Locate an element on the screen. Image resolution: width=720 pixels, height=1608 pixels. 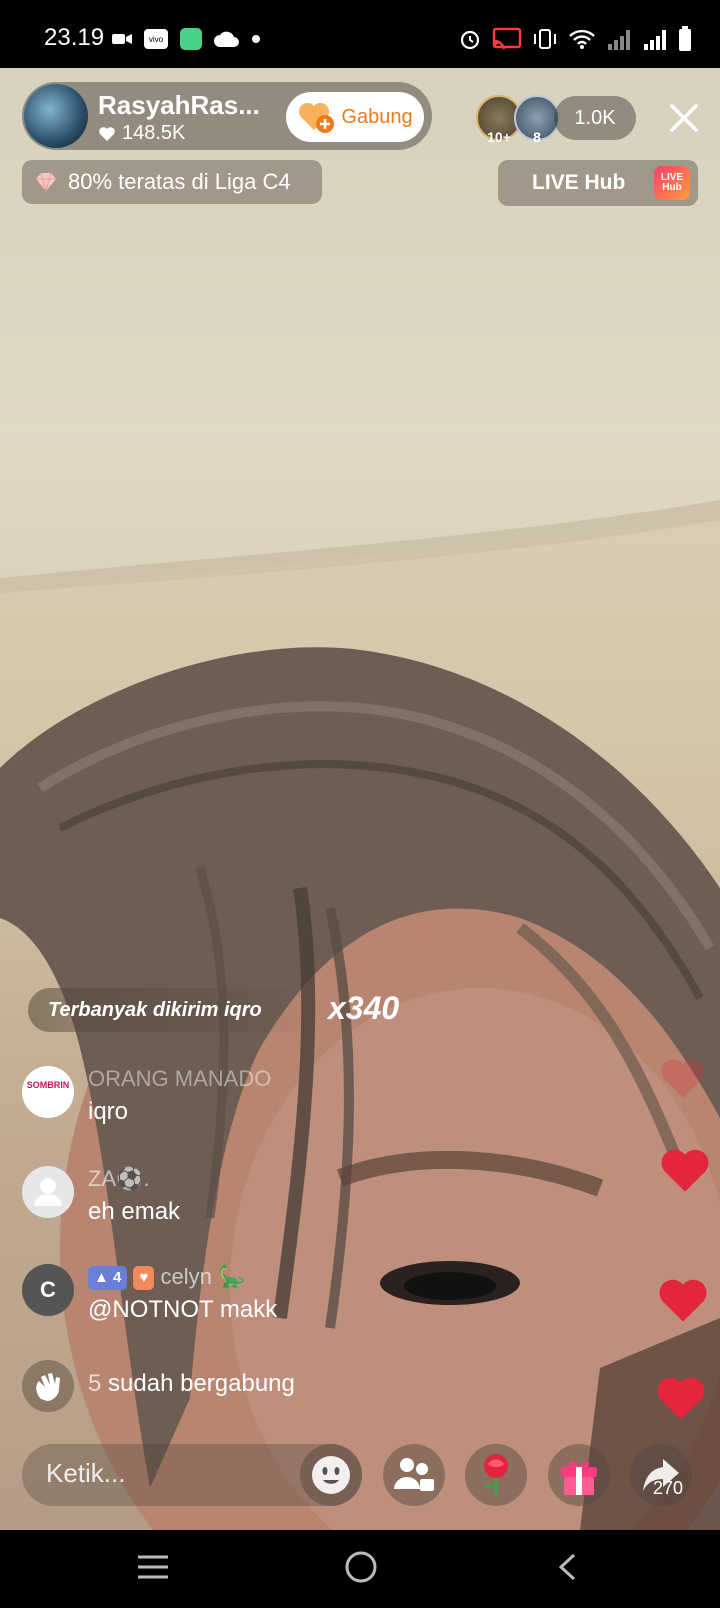
alarm-icon is located at coordinates (470, 40).